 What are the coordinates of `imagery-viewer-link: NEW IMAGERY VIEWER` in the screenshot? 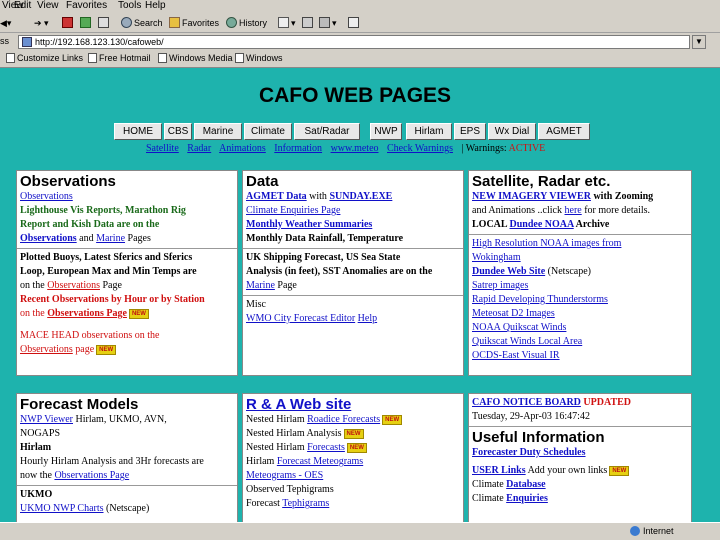 It's located at (531, 196).